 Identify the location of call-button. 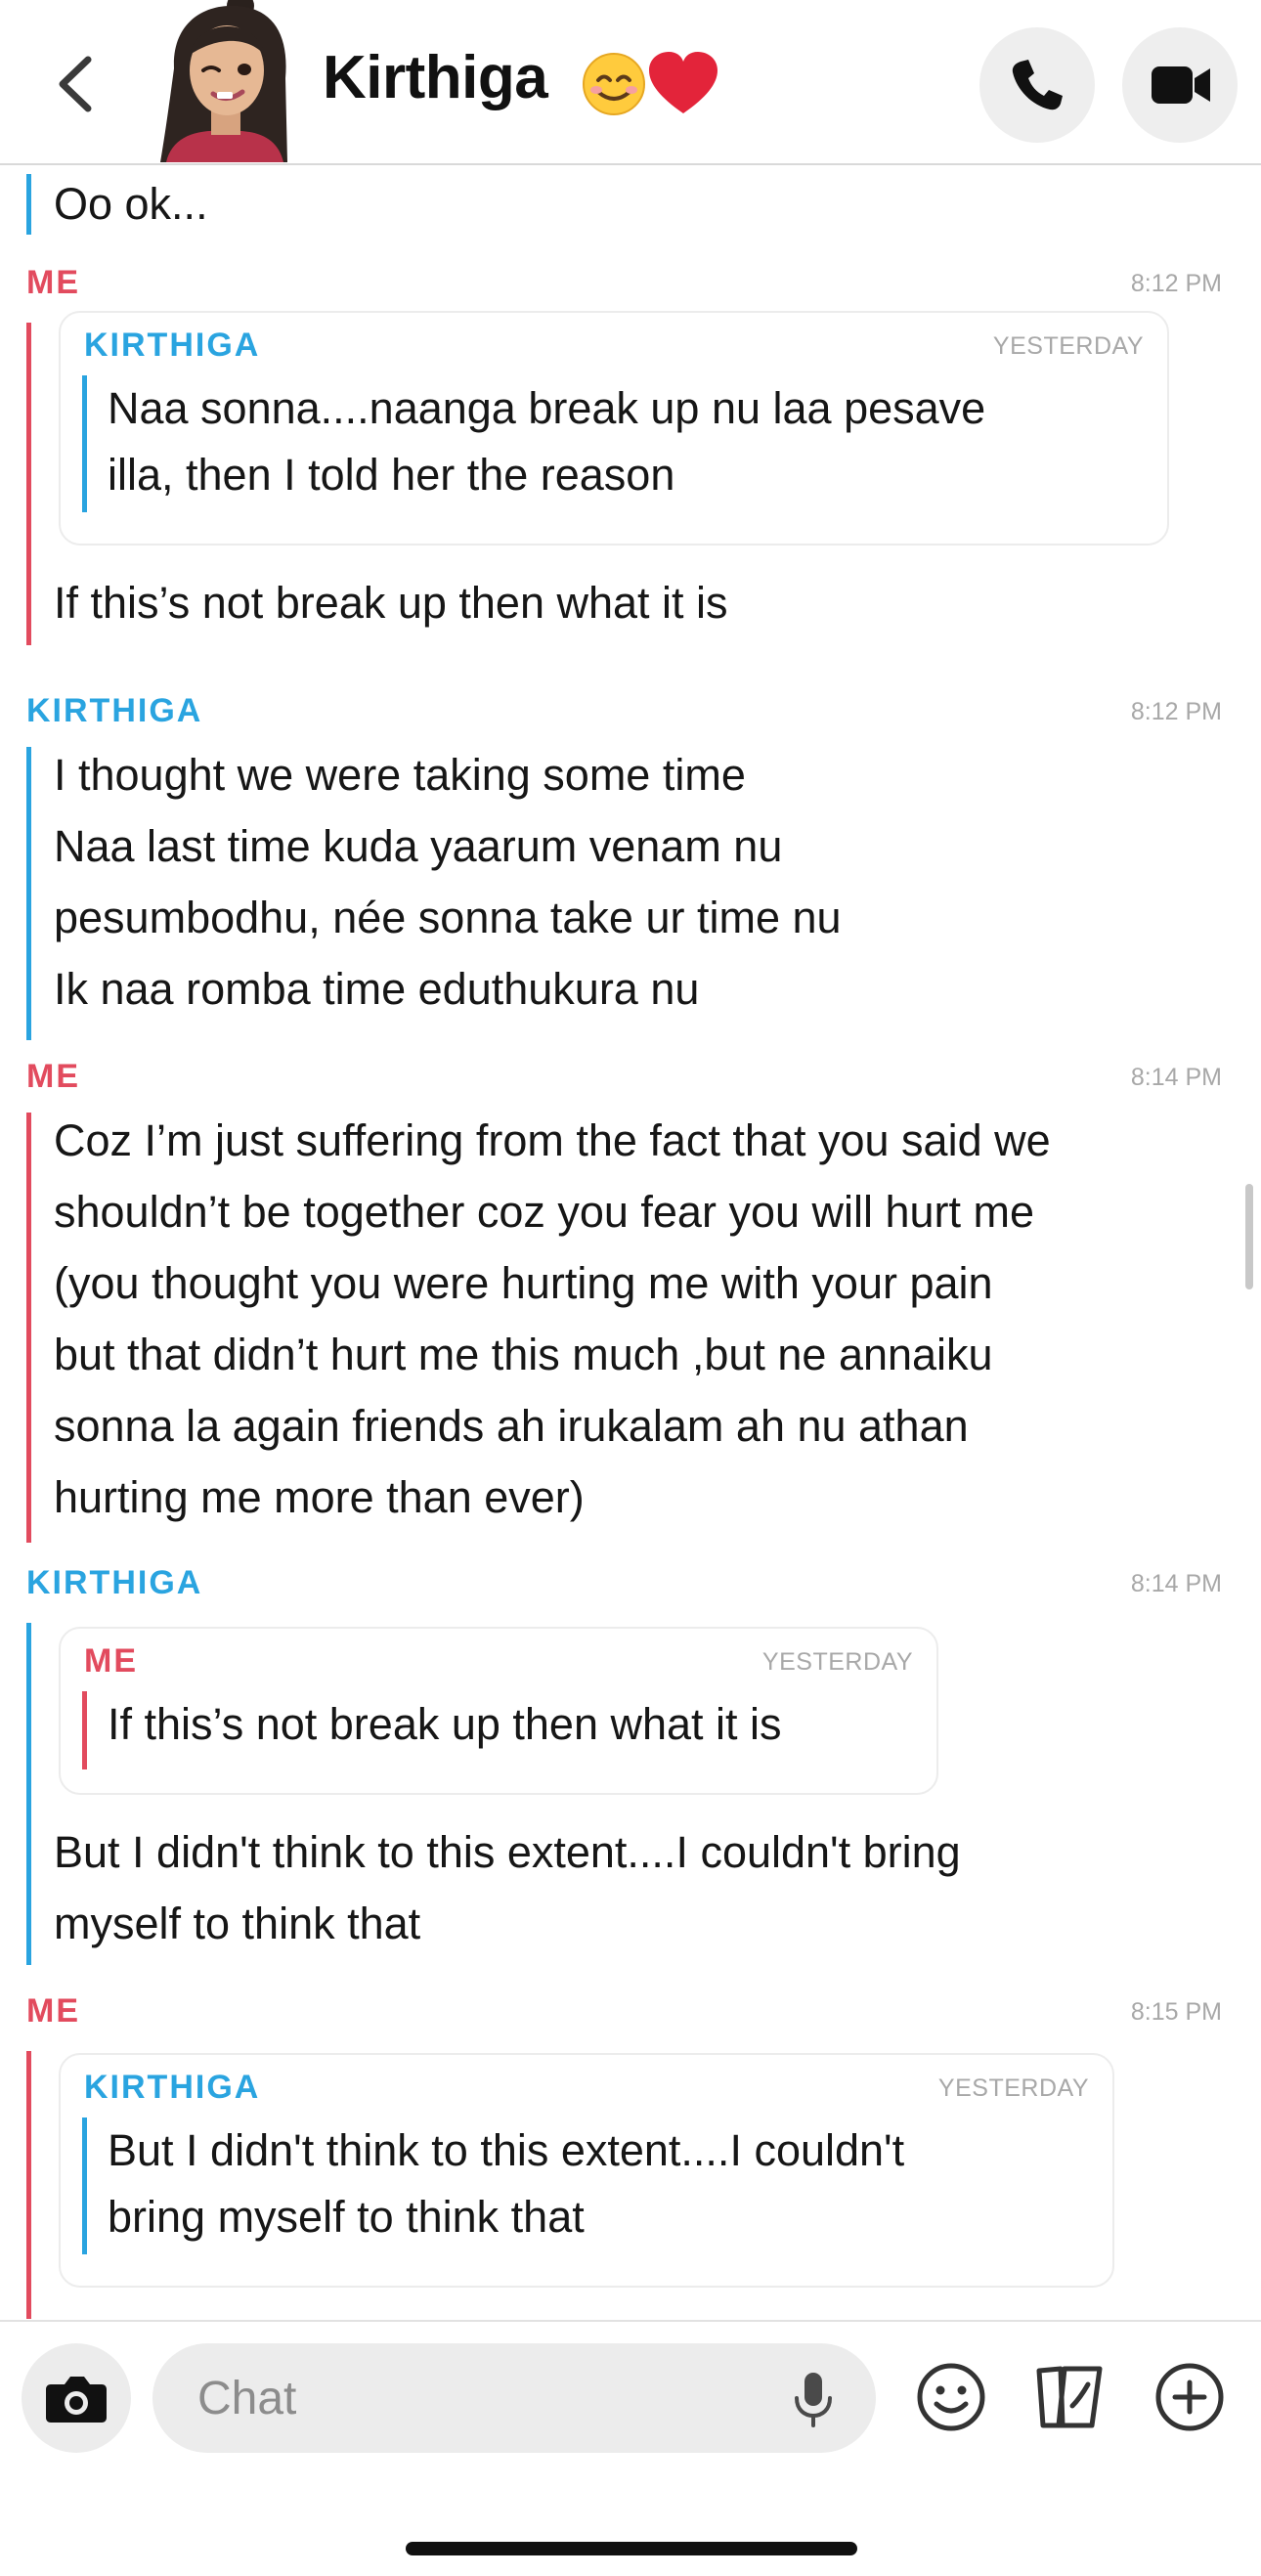
(1037, 85).